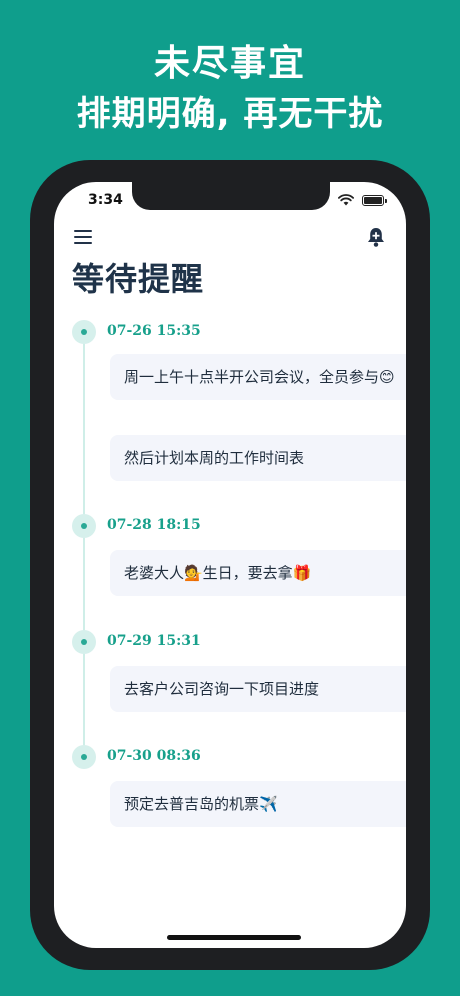 This screenshot has width=460, height=996. I want to click on reminder-date: 07-28 18:15, so click(154, 525).